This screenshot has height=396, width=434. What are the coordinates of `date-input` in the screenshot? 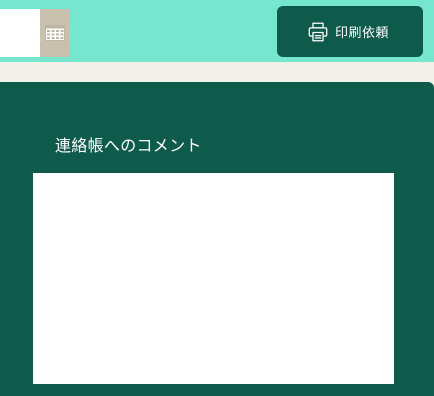 It's located at (20, 33).